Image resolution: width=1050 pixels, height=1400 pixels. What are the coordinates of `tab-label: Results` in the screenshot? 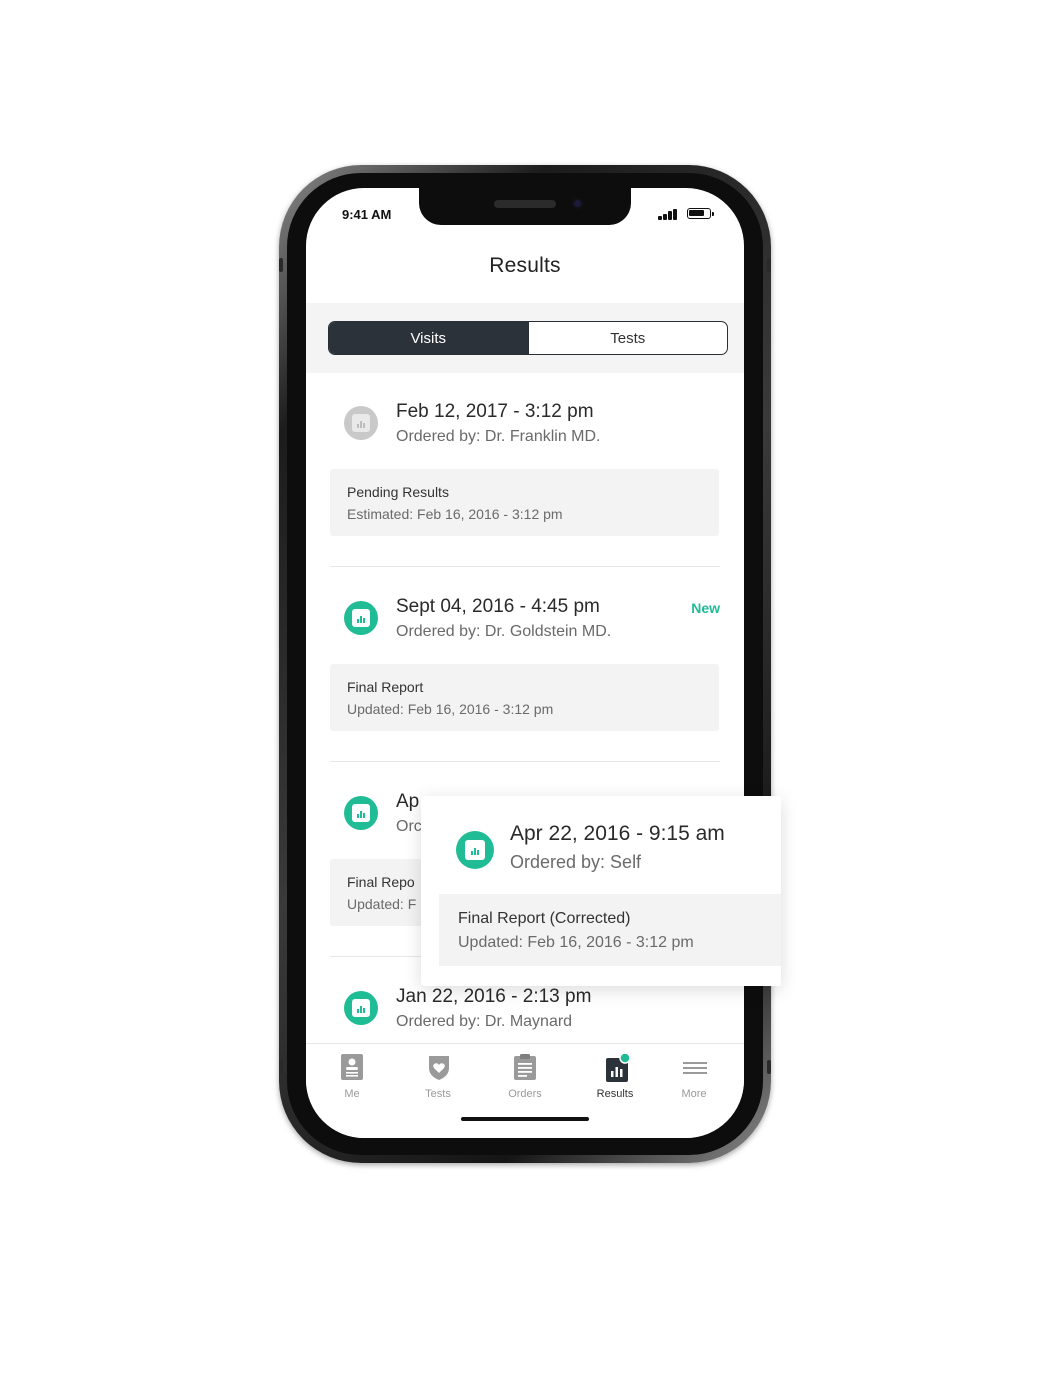 It's located at (615, 1094).